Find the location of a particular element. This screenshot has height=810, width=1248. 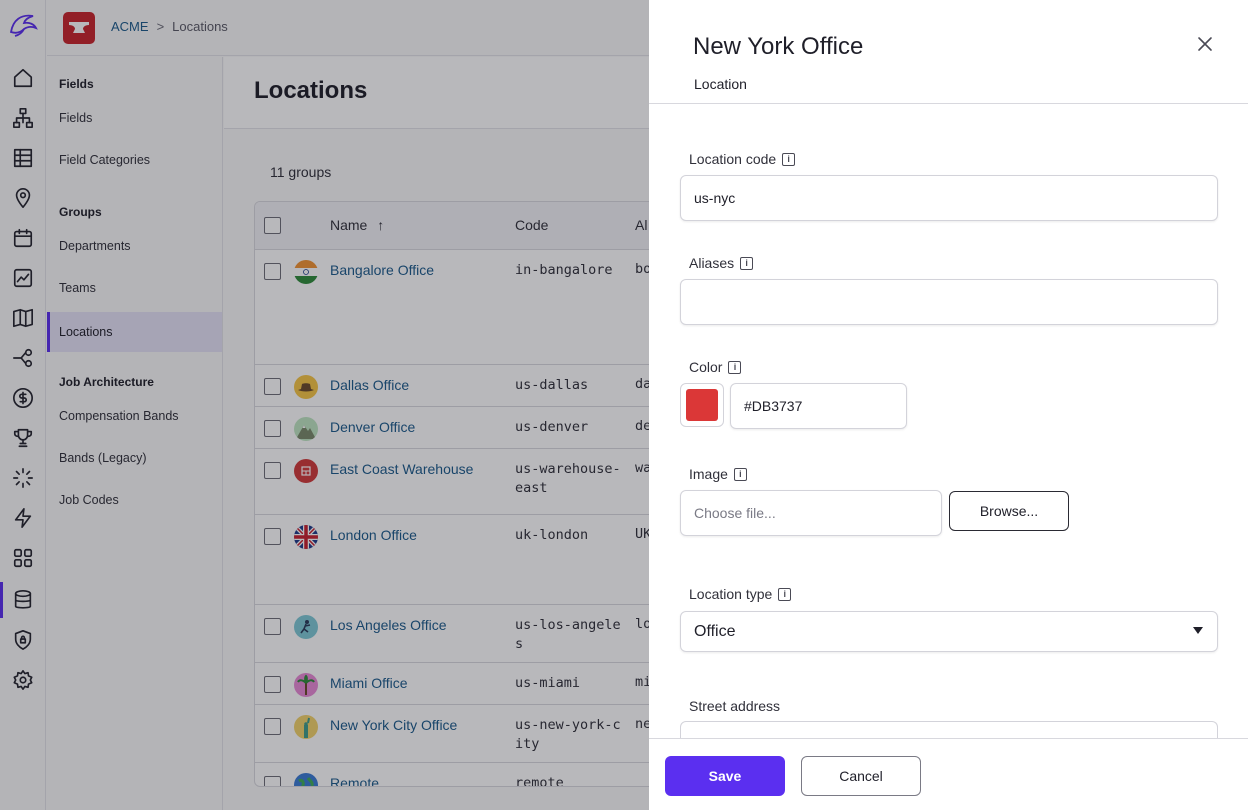

color-hex-input: #DB3737 is located at coordinates (818, 406).